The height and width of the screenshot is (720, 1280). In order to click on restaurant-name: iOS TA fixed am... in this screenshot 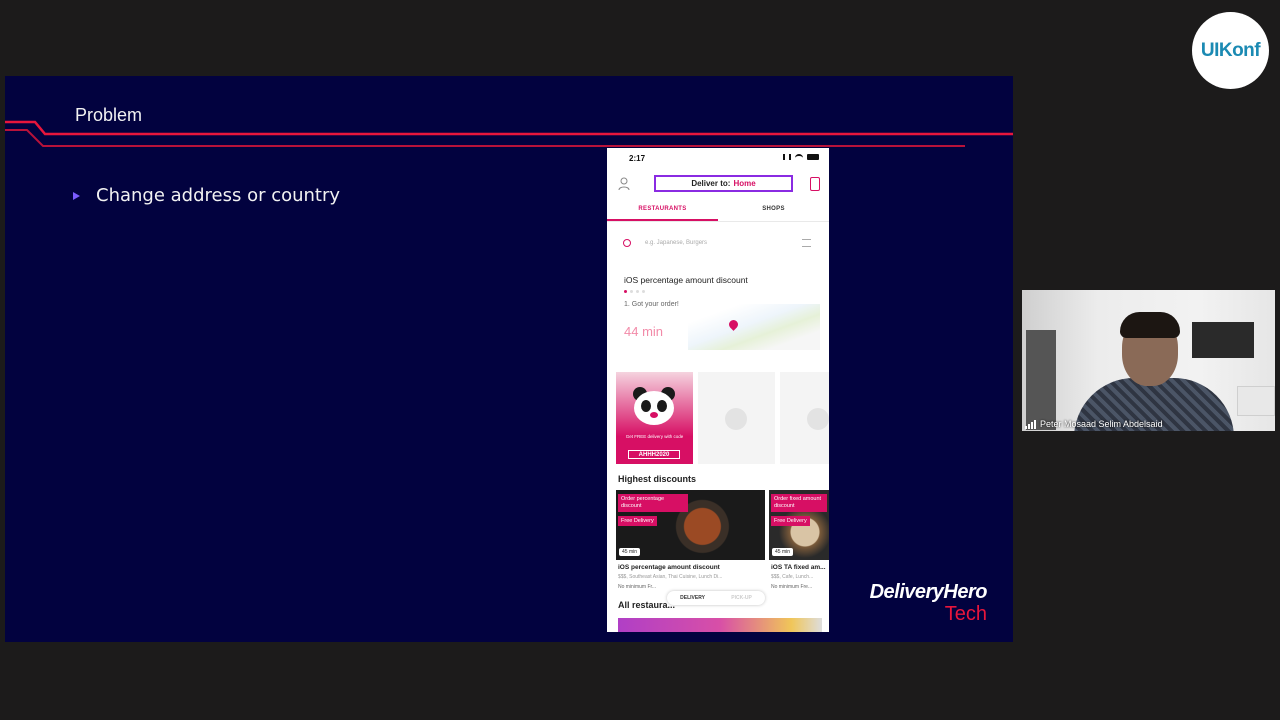, I will do `click(798, 567)`.